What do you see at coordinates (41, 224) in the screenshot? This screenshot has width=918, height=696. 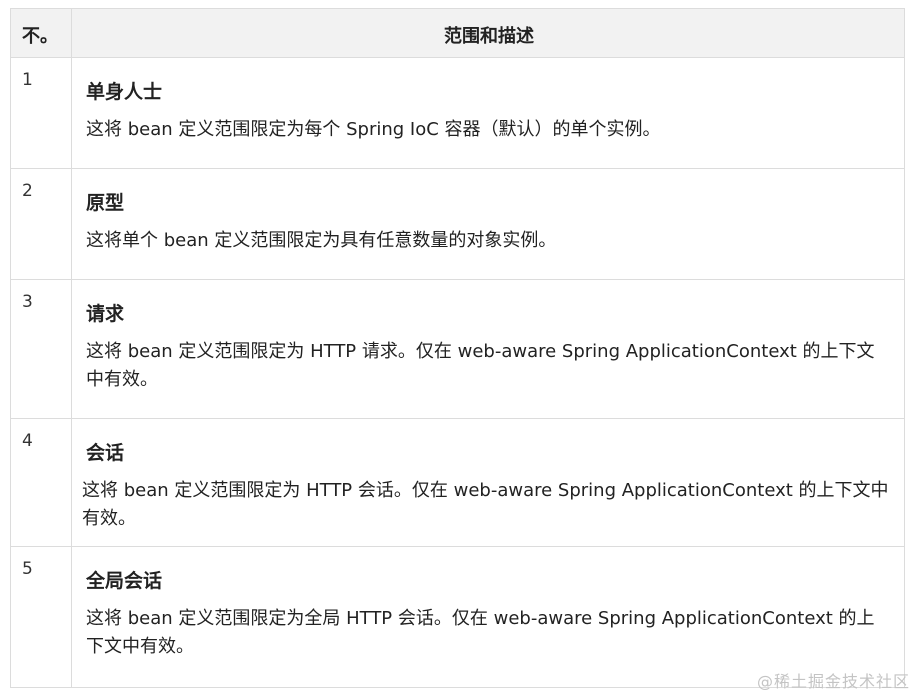 I see `row-number: 2` at bounding box center [41, 224].